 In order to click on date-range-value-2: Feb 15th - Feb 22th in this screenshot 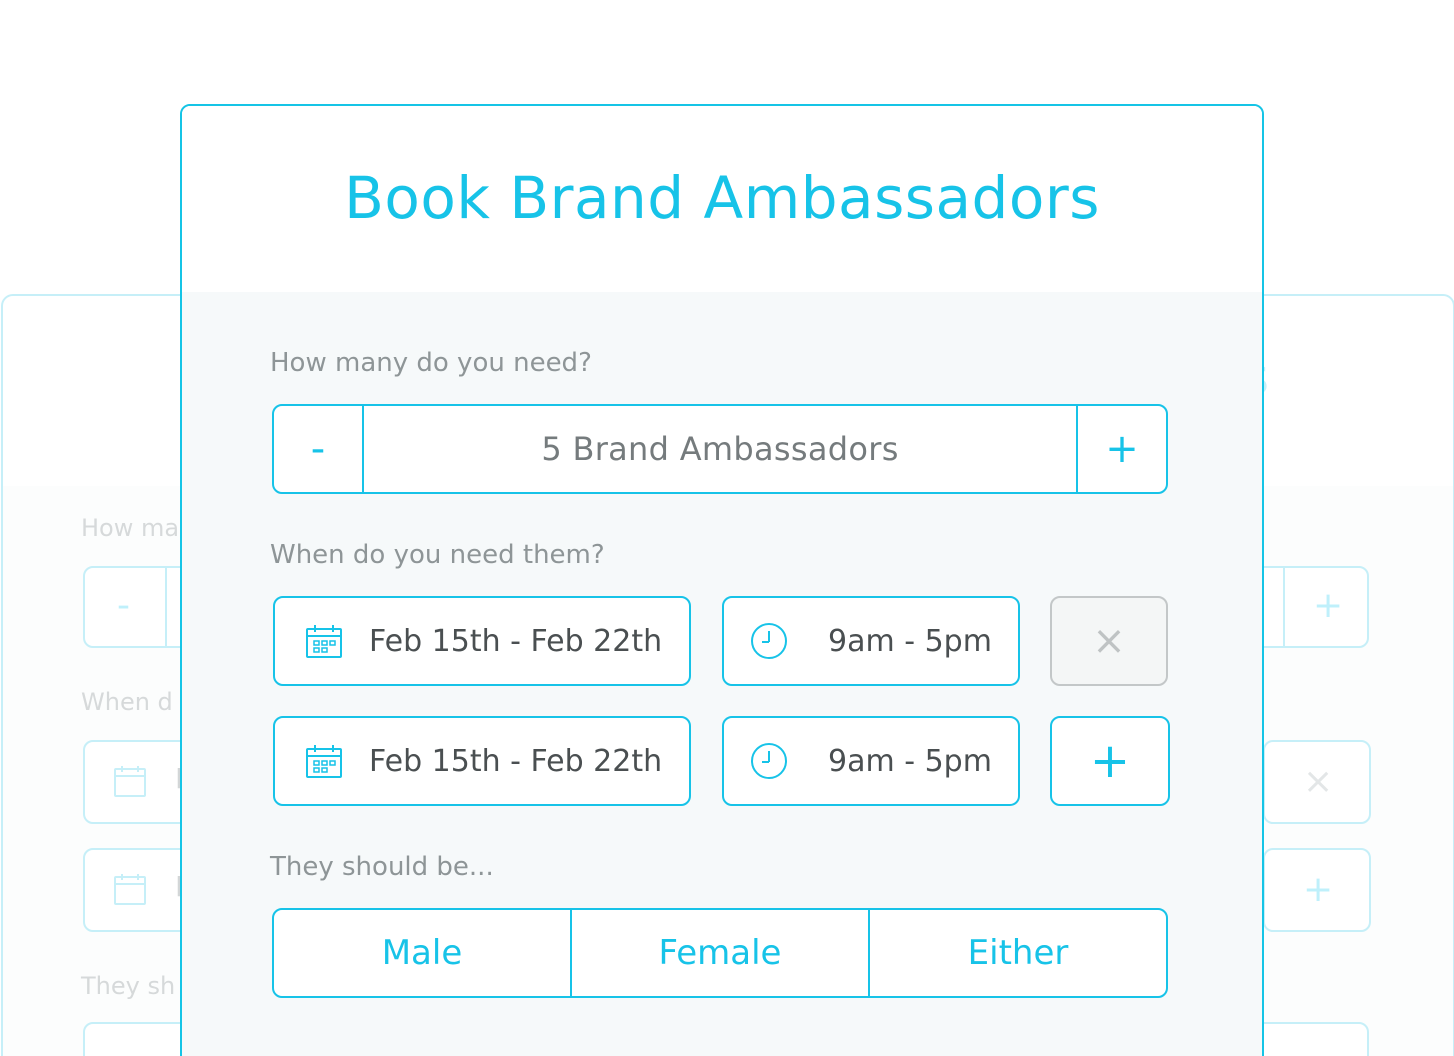, I will do `click(516, 761)`.